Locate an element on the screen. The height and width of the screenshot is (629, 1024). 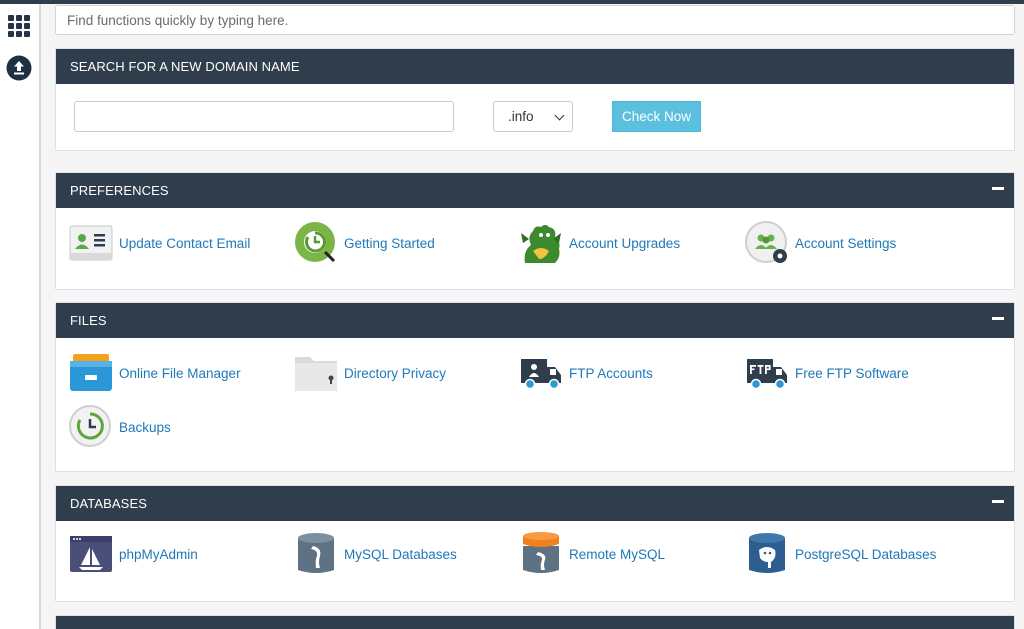
databases-title: DATABASES is located at coordinates (108, 503).